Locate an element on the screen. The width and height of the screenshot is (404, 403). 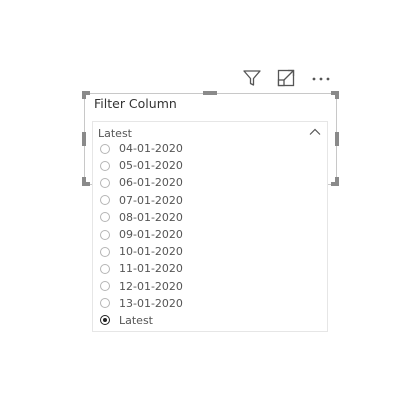
list-item-label: 10-01-2020 is located at coordinates (151, 252).